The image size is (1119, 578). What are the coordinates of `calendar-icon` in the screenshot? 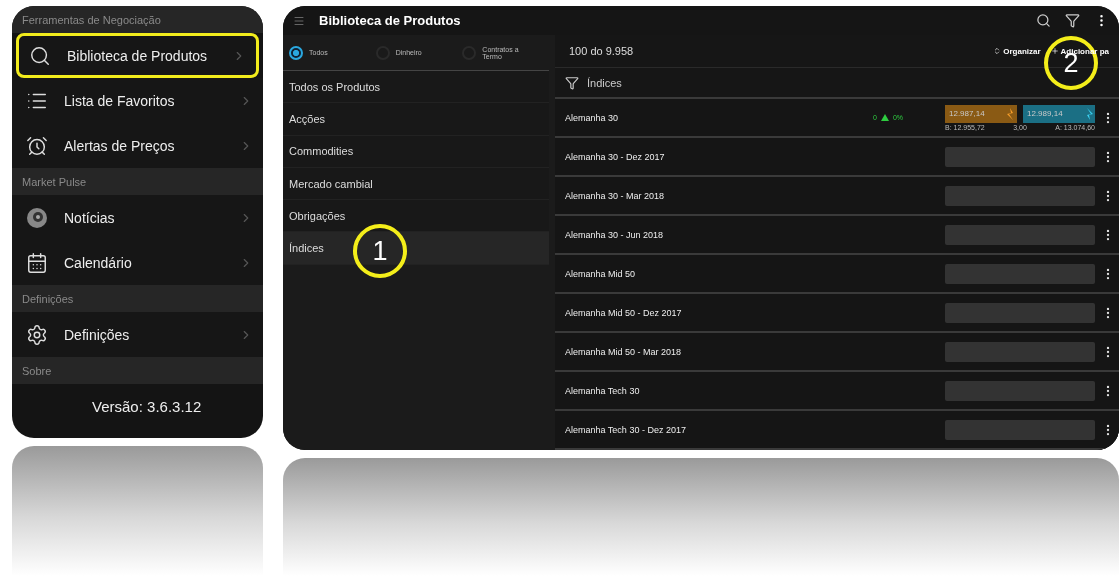 It's located at (37, 262).